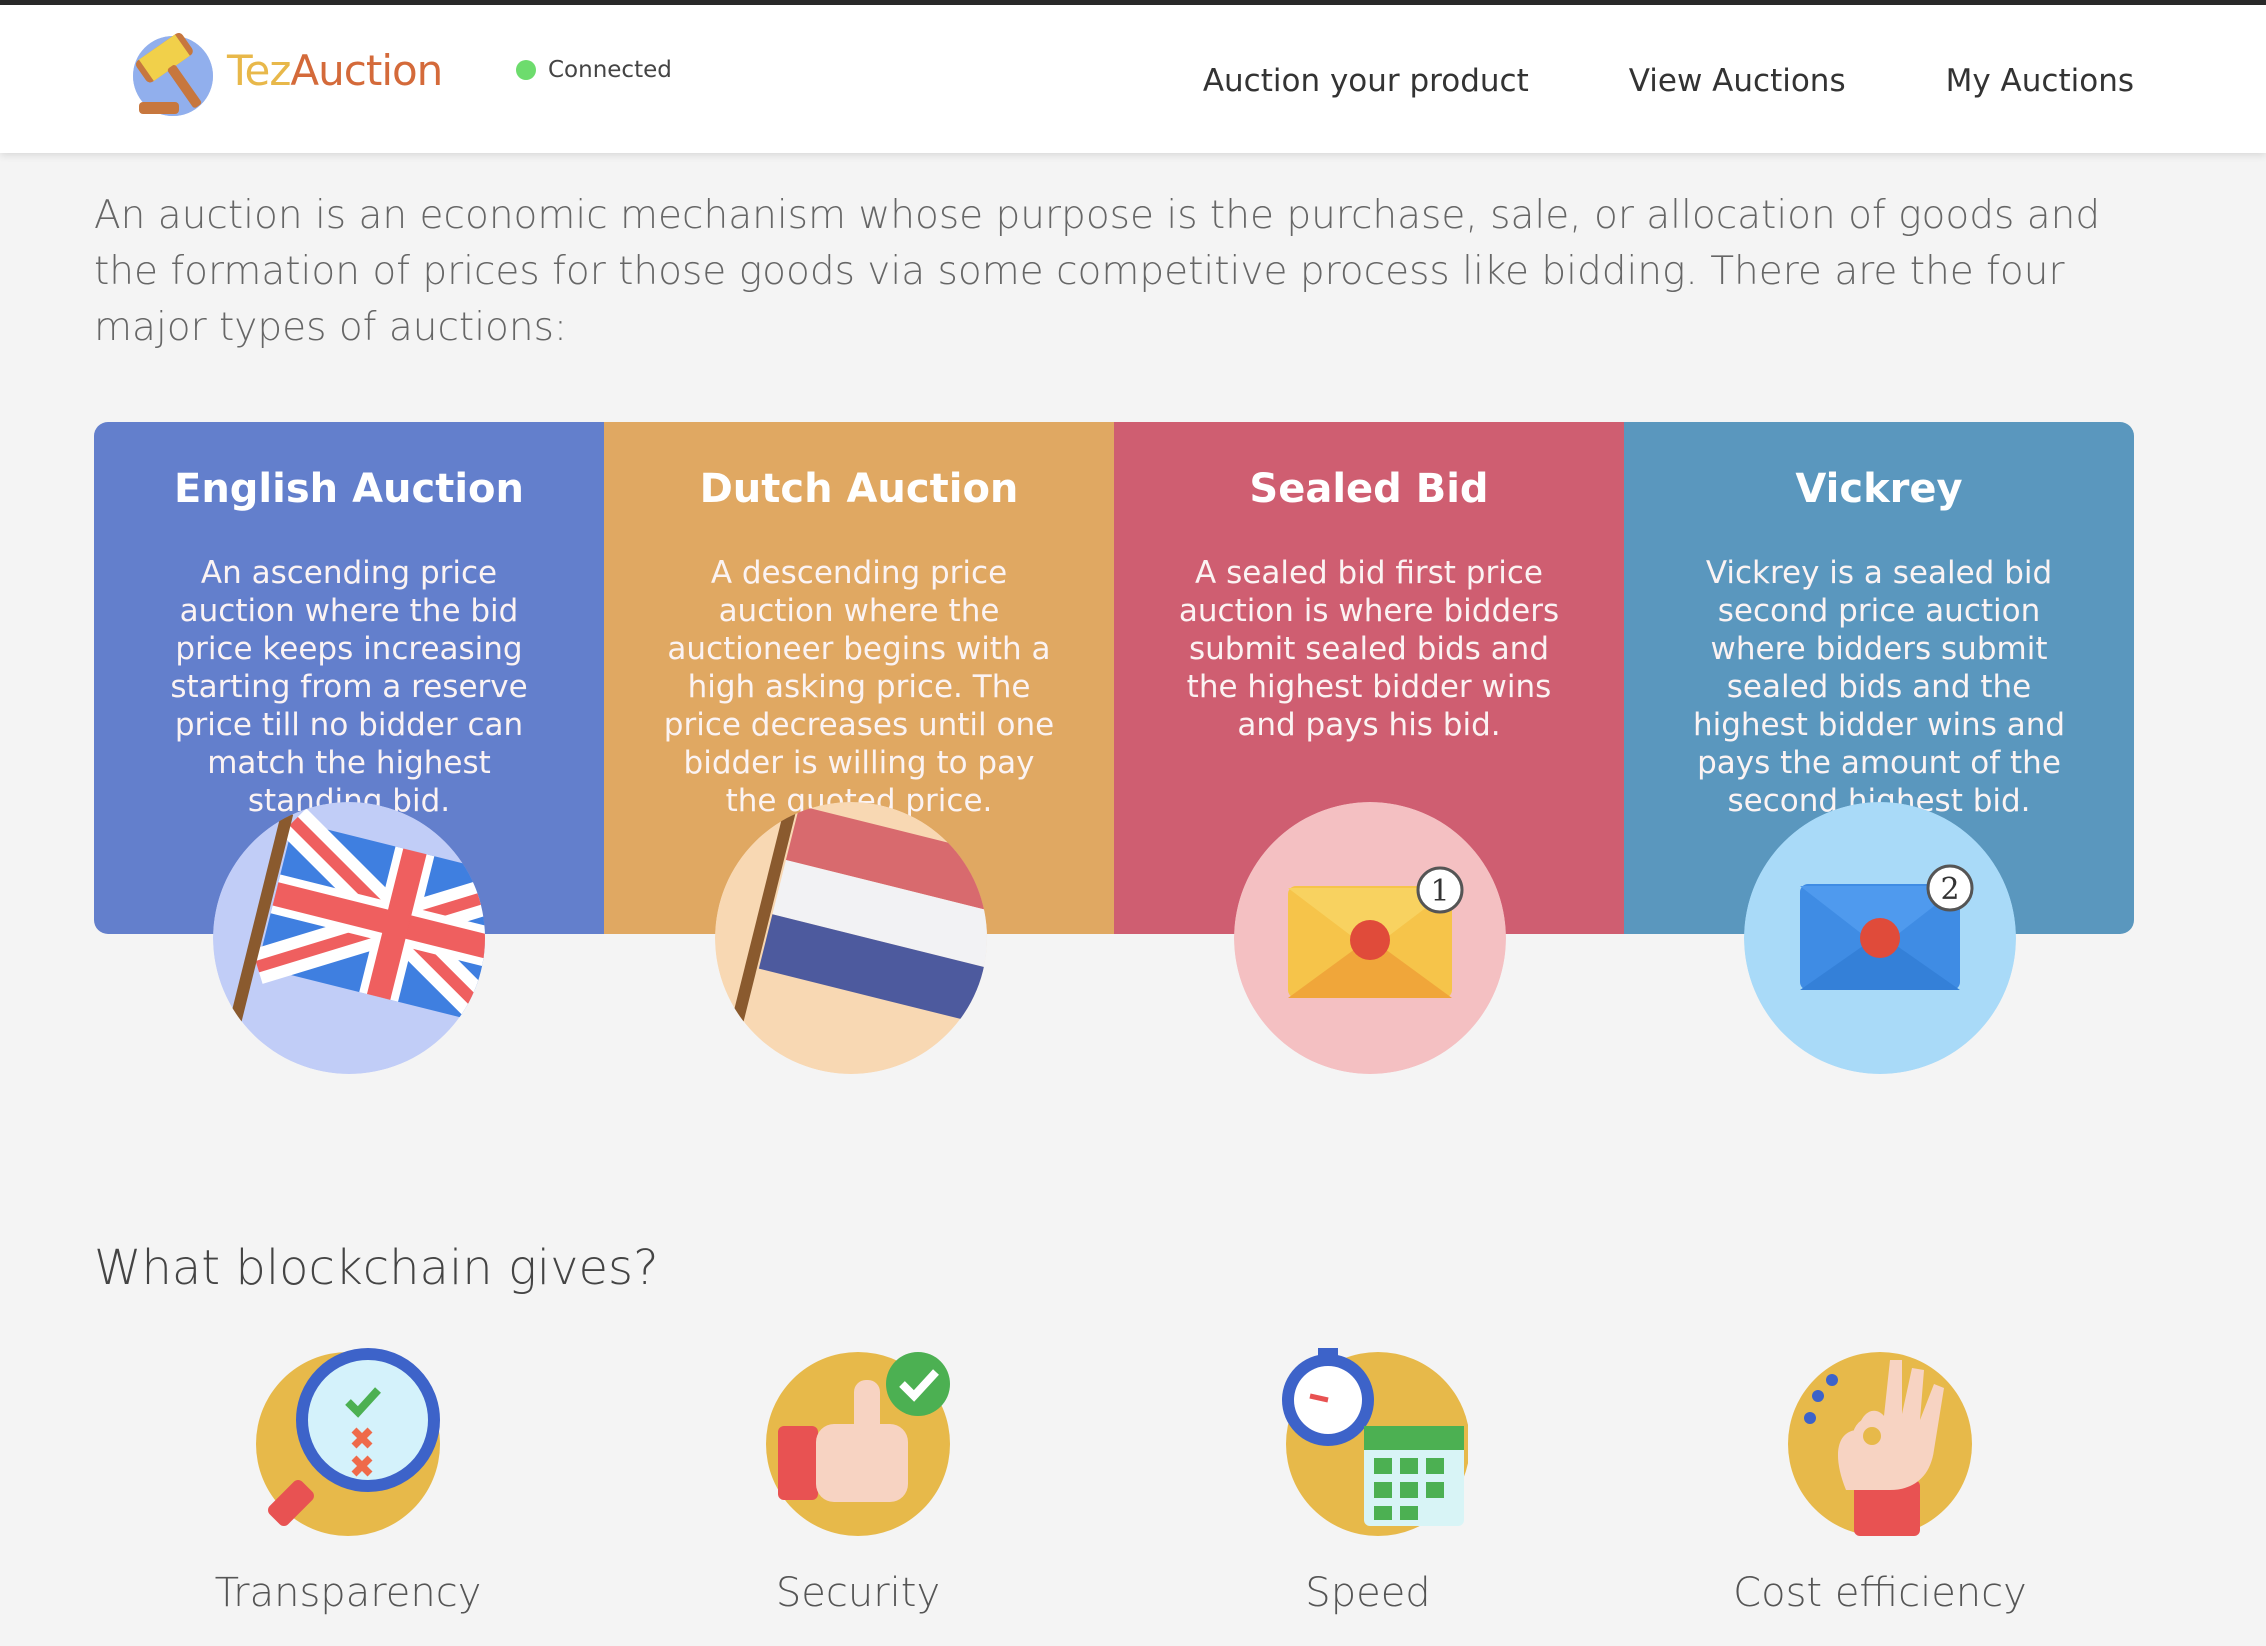 This screenshot has height=1646, width=2266. What do you see at coordinates (173, 74) in the screenshot?
I see `gavel-logo-icon` at bounding box center [173, 74].